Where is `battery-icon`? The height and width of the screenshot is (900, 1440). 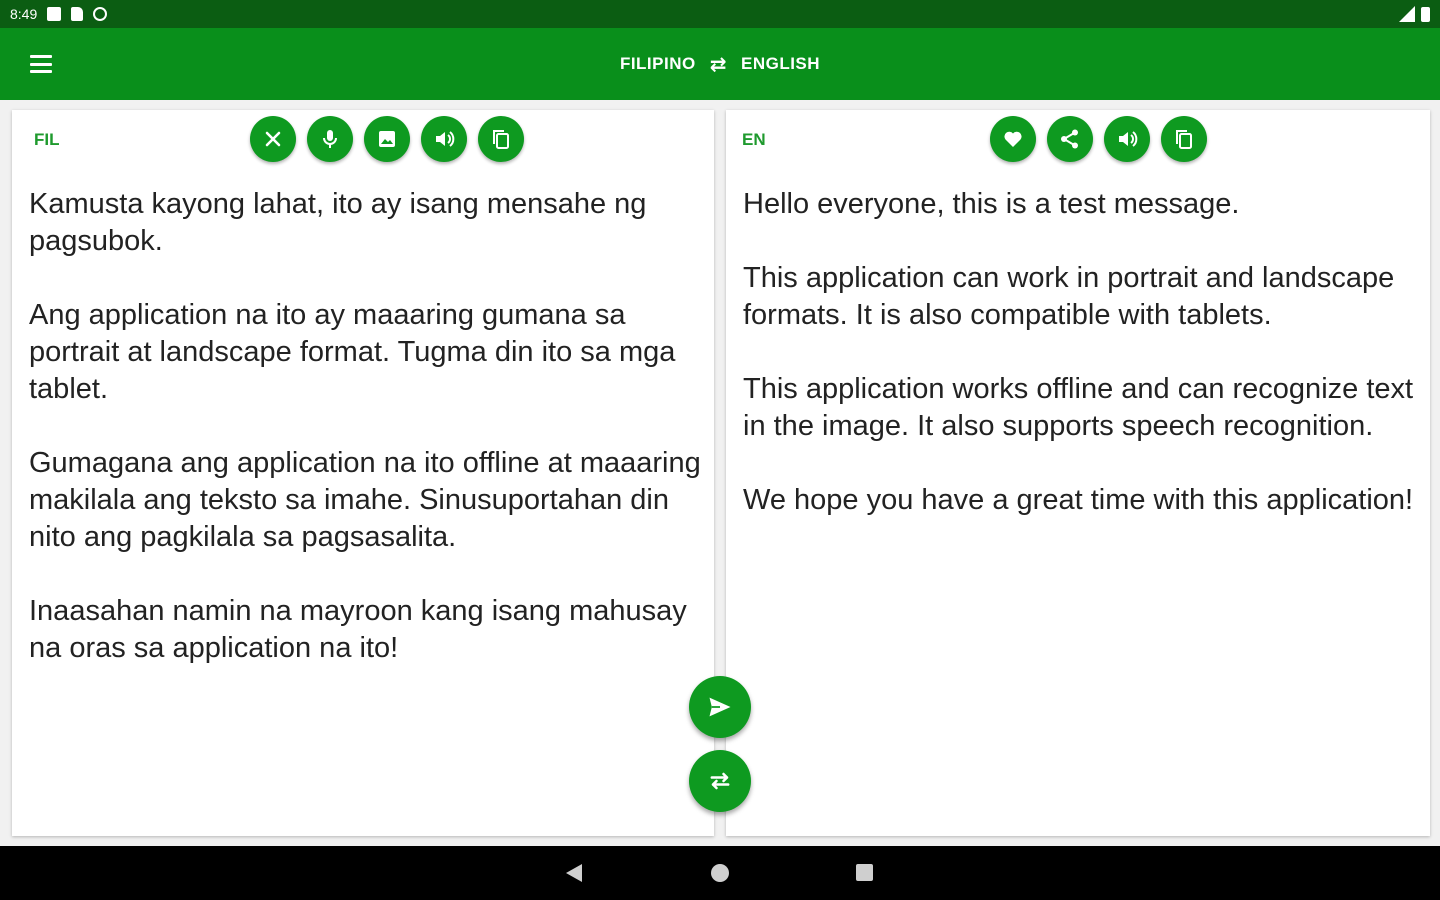
battery-icon is located at coordinates (1425, 14).